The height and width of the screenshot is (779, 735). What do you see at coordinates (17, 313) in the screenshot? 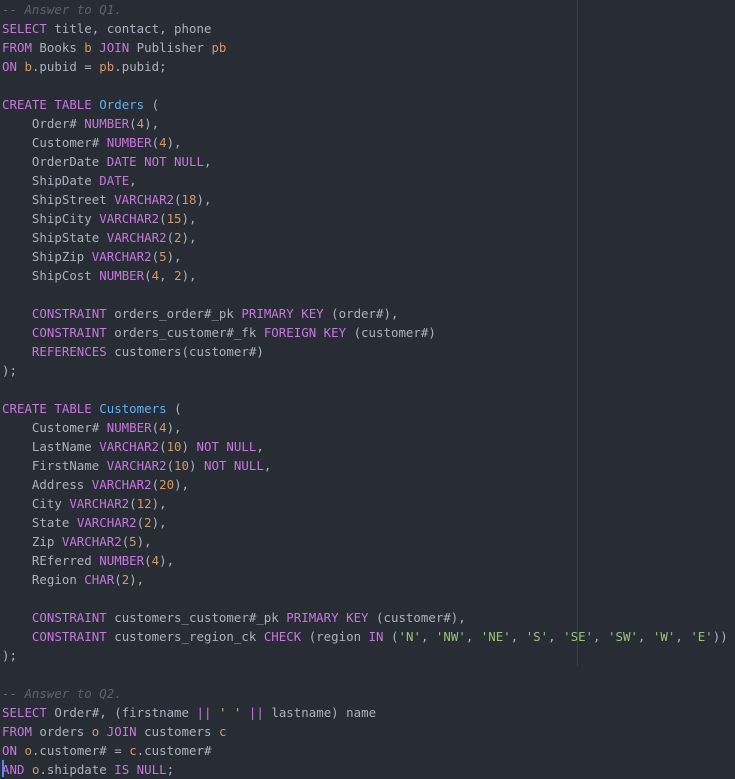
I see `code-token-id` at bounding box center [17, 313].